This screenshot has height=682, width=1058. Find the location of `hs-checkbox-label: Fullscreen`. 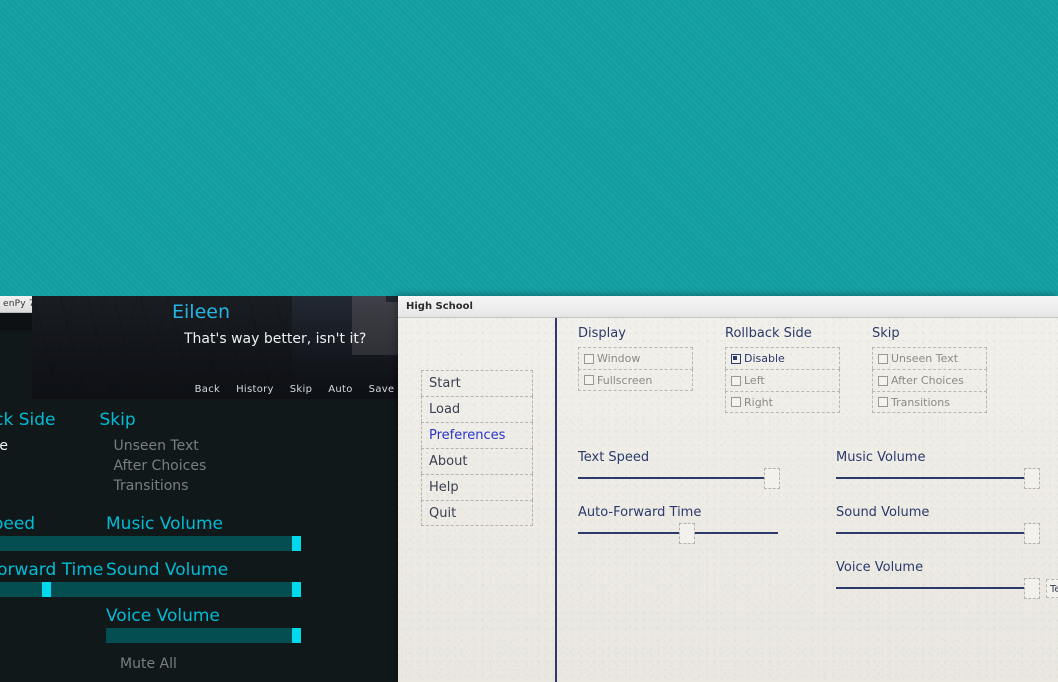

hs-checkbox-label: Fullscreen is located at coordinates (625, 380).